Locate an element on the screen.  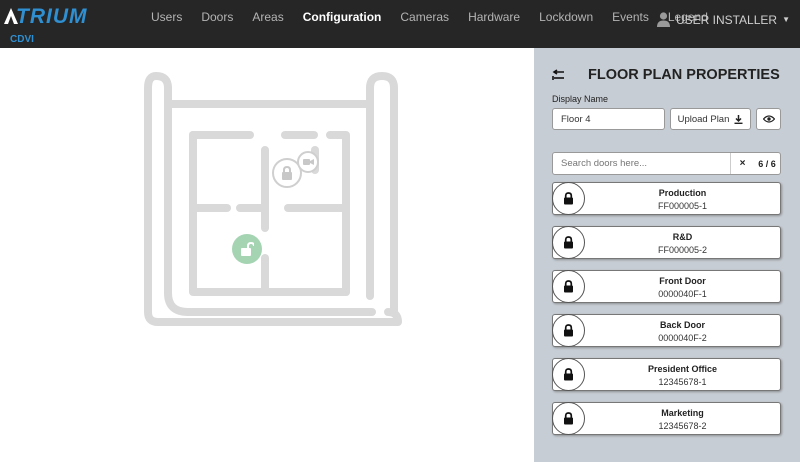
door-name: President Office is located at coordinates (682, 369).